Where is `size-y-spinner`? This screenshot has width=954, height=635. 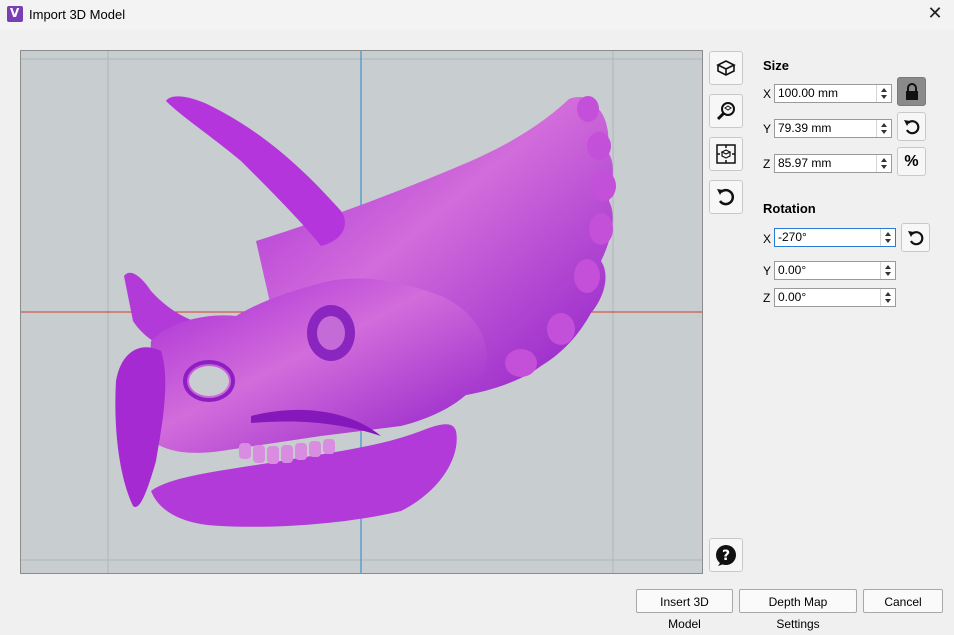 size-y-spinner is located at coordinates (883, 128).